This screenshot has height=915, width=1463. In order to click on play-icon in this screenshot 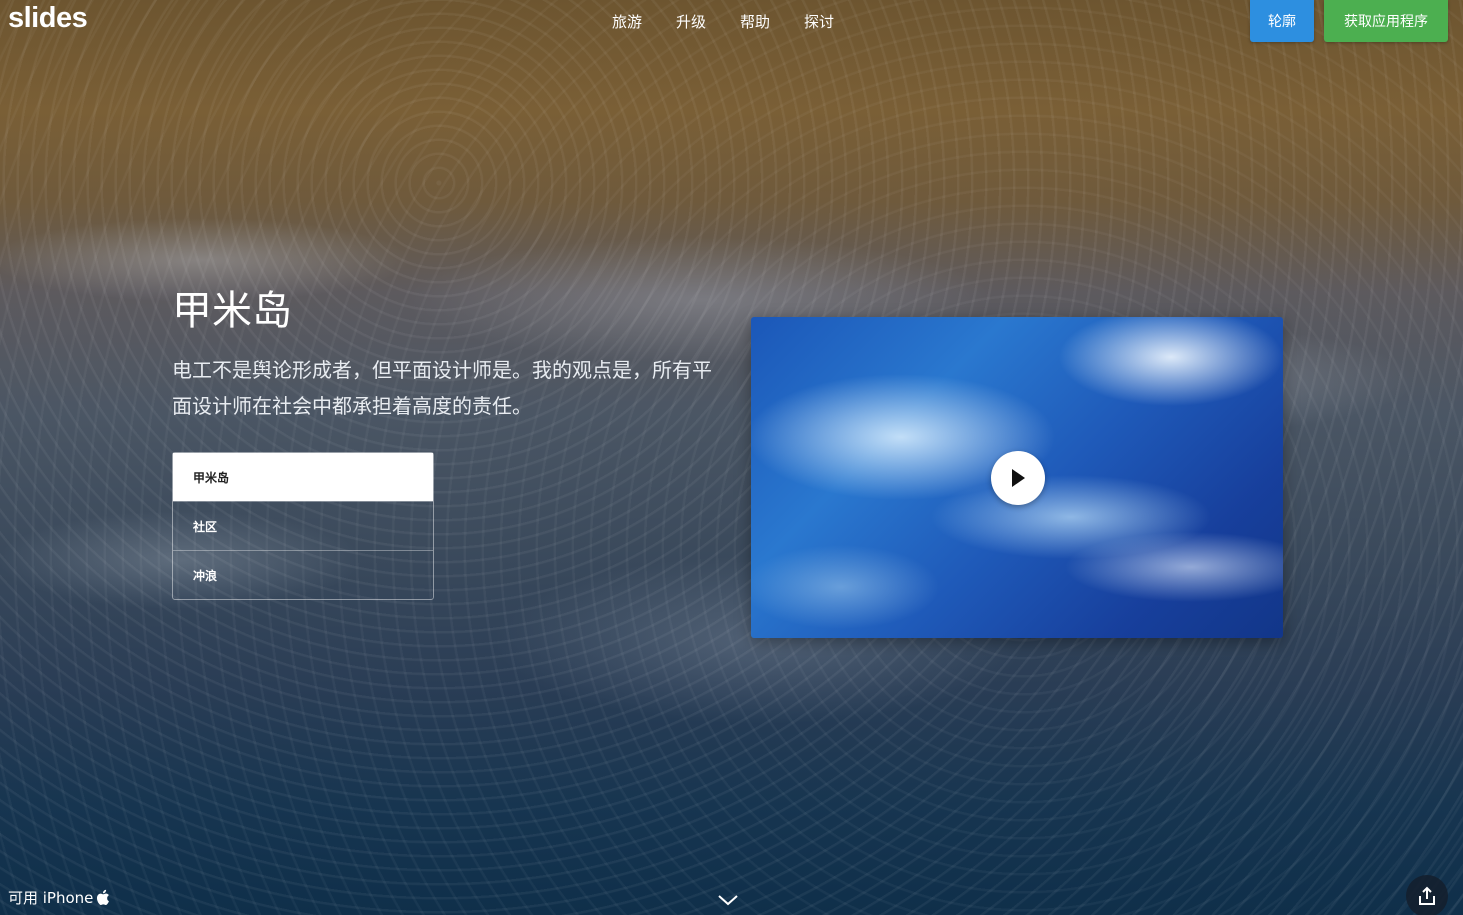, I will do `click(1018, 478)`.